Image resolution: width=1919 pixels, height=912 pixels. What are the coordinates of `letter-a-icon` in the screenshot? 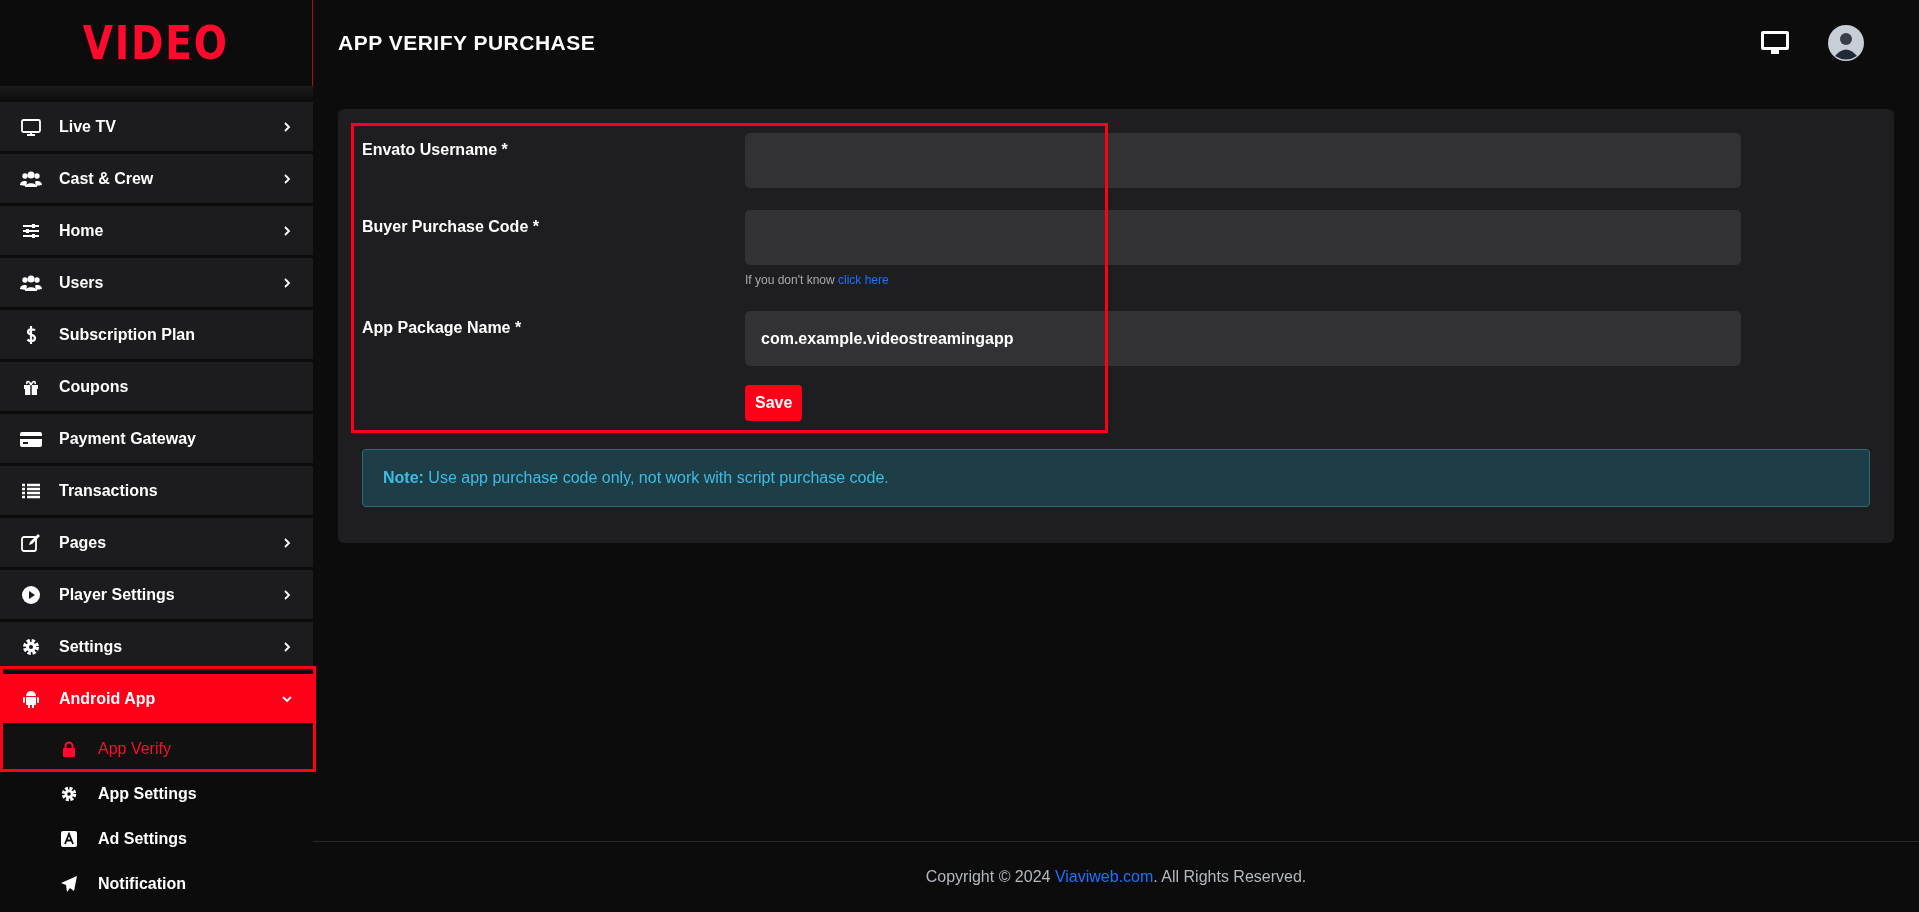 It's located at (69, 838).